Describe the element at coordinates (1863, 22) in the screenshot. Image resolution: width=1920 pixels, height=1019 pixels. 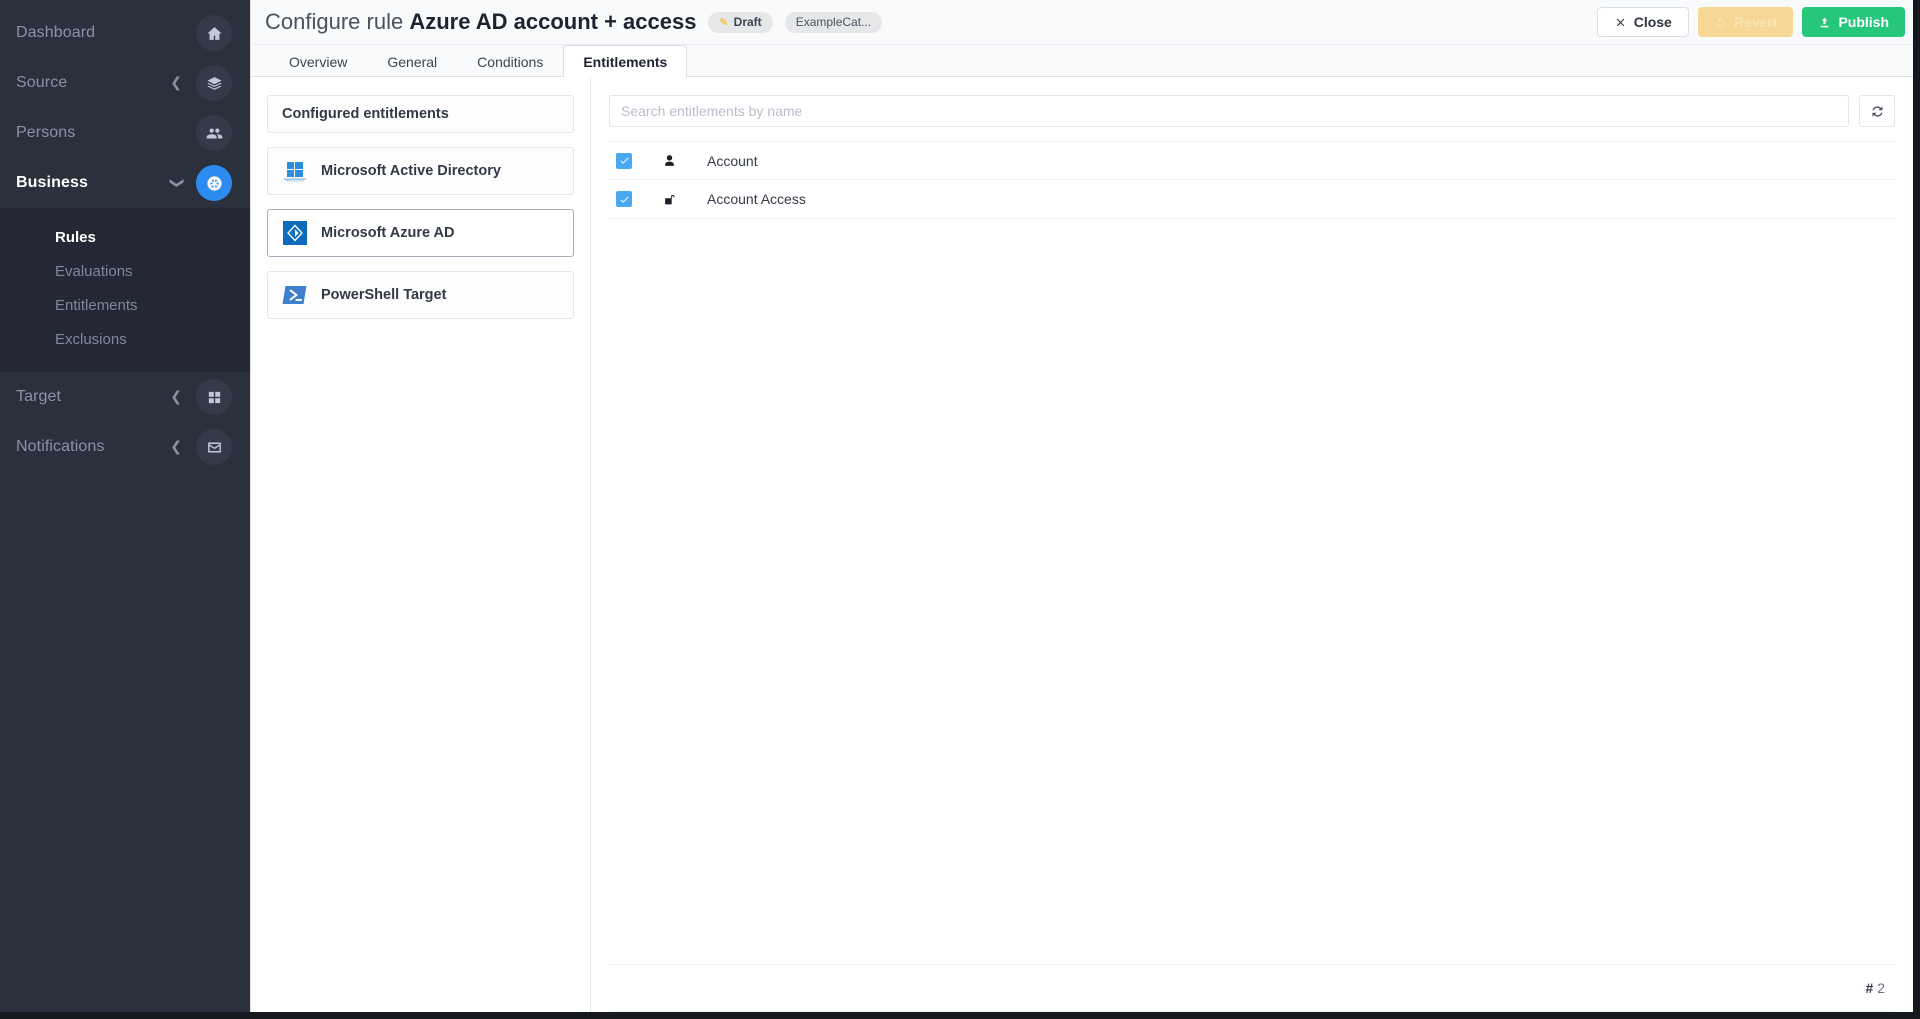
I see `publish-button-label: Publish` at that location.